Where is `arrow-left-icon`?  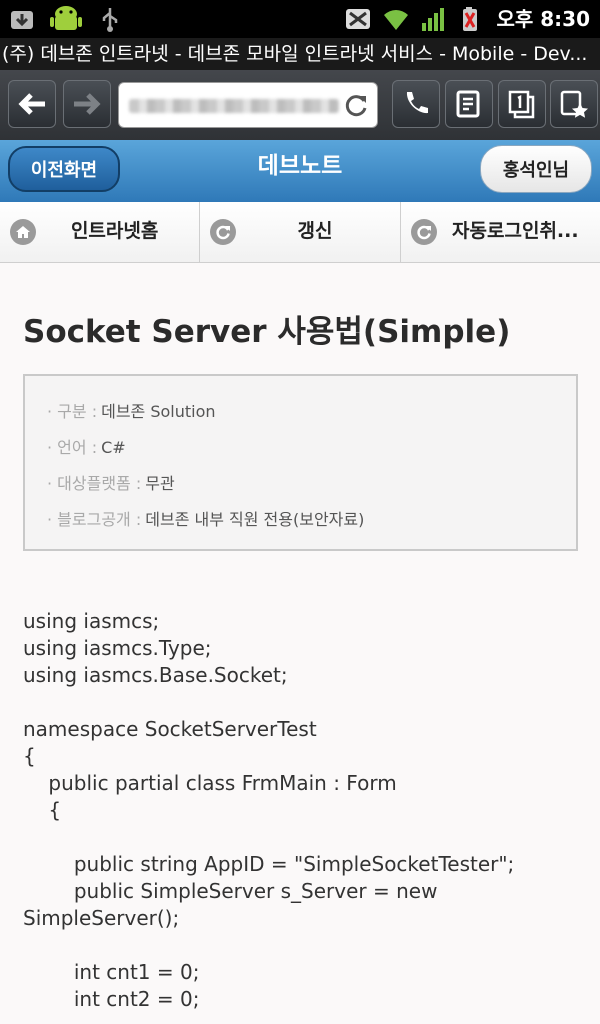 arrow-left-icon is located at coordinates (31, 104).